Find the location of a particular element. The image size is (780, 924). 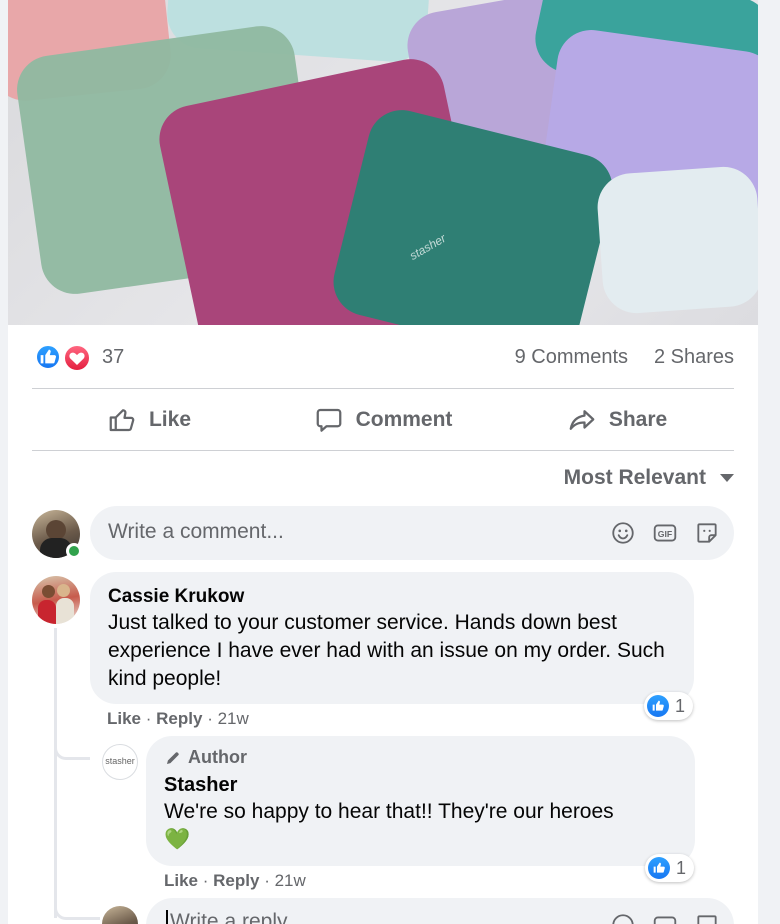

post-action-bar: Like Comment Share is located at coordinates (383, 420).